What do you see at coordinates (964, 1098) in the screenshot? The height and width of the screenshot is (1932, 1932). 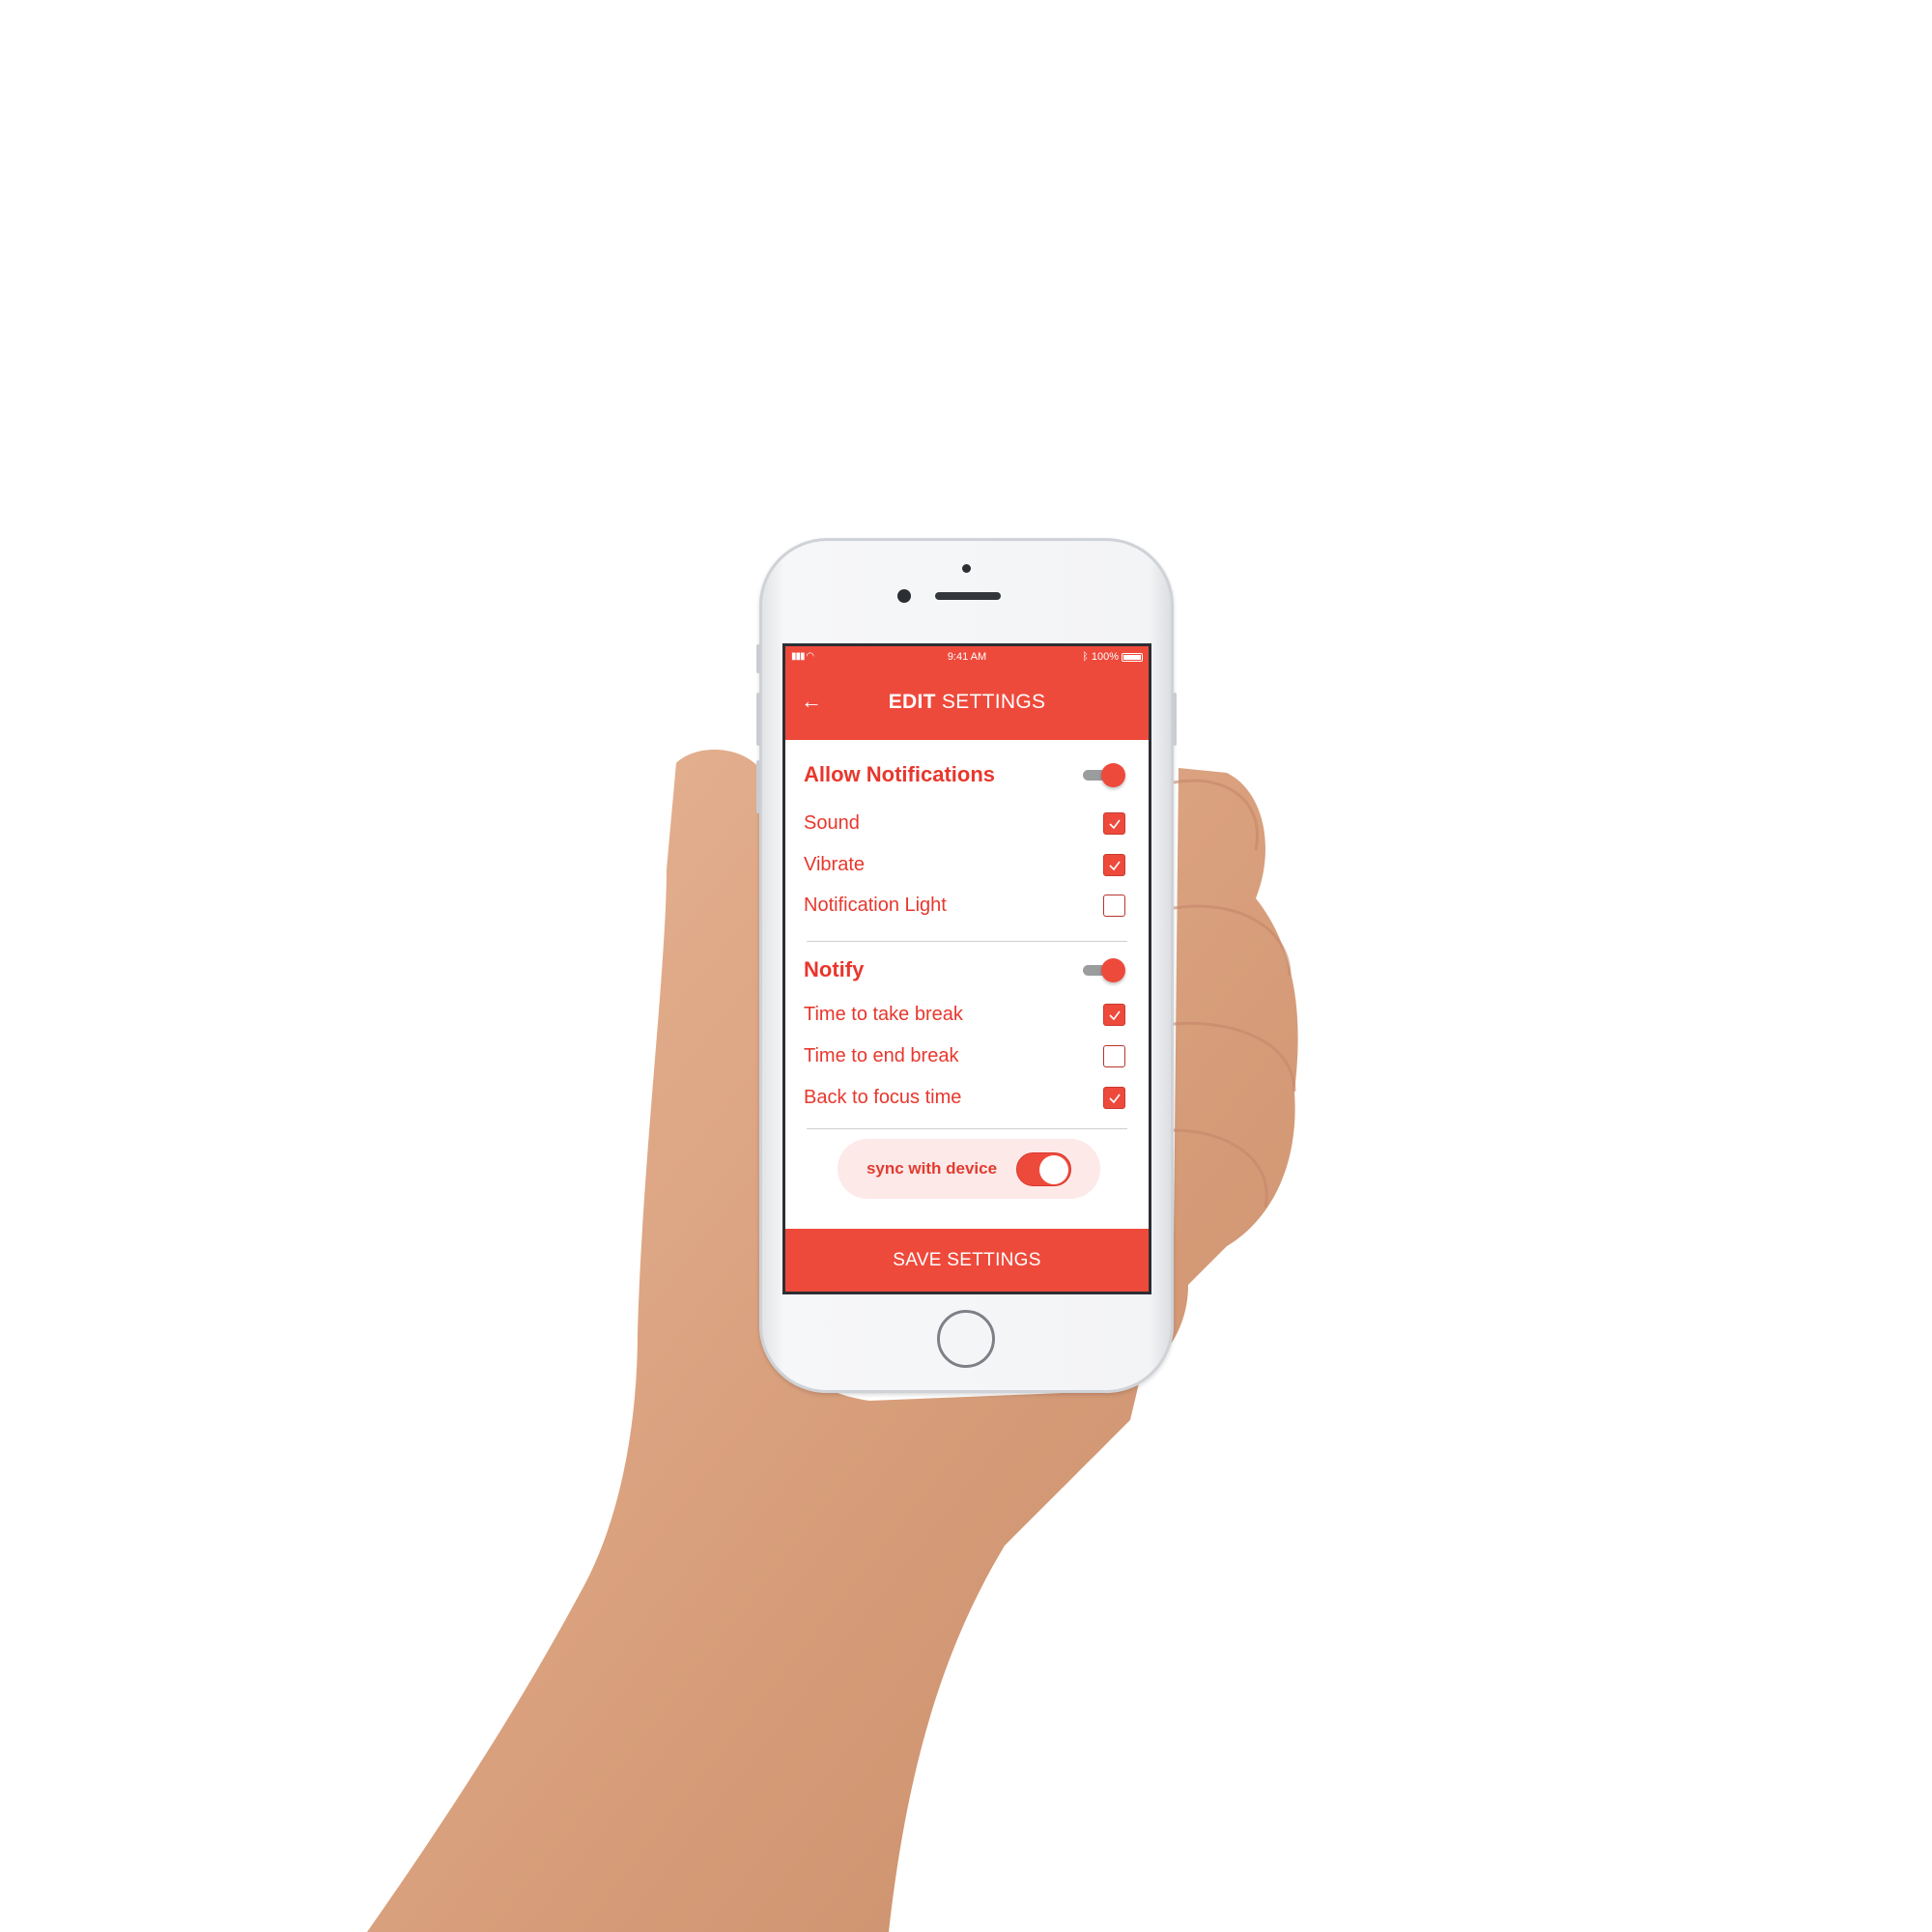 I see `list-item: Back to focus time` at bounding box center [964, 1098].